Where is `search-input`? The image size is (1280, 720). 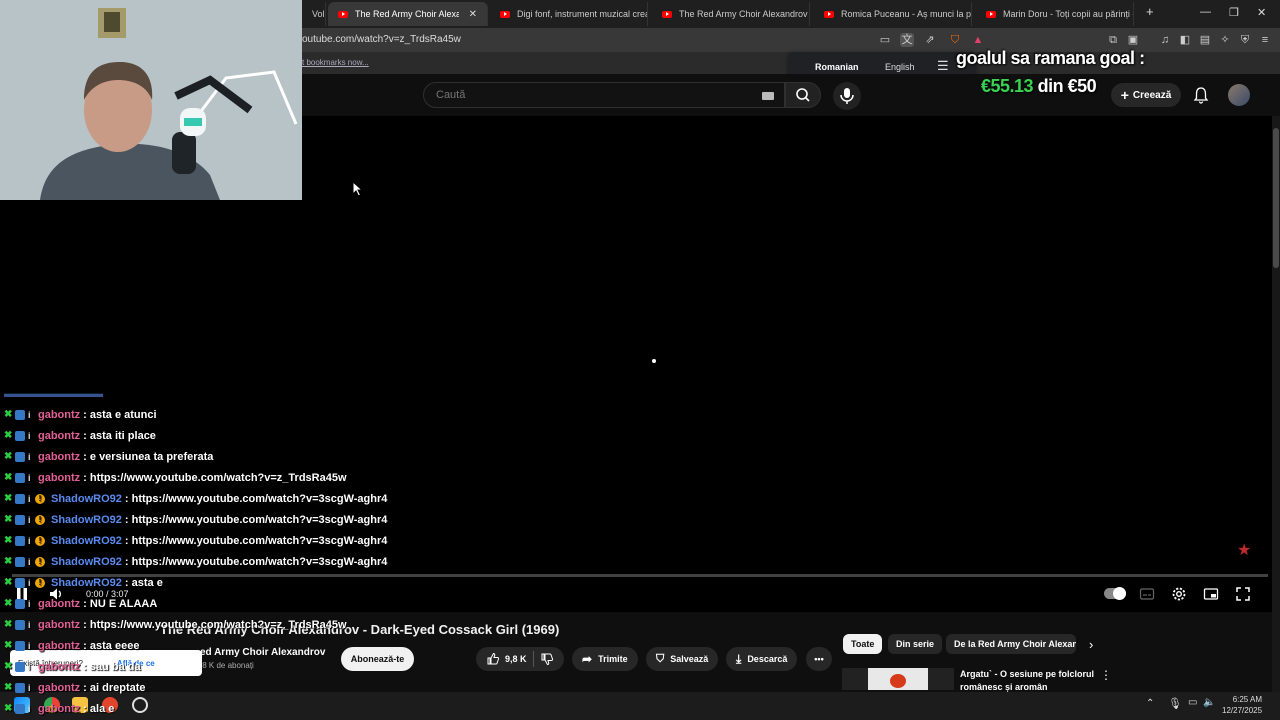 search-input is located at coordinates (586, 95).